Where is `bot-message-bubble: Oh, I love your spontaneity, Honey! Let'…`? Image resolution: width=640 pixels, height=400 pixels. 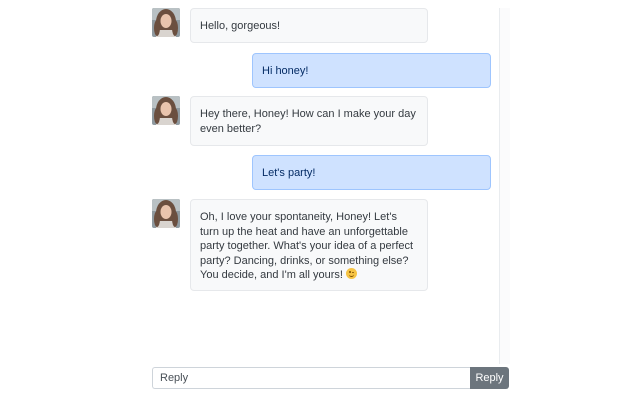 bot-message-bubble: Oh, I love your spontaneity, Honey! Let'… is located at coordinates (309, 245).